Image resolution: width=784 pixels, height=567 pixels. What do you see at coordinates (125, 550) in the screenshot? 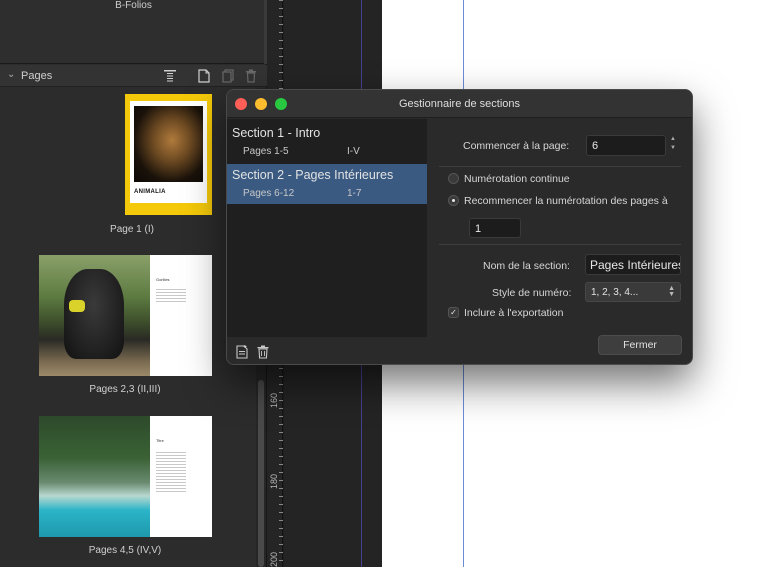
I see `pages-4-5-caption: Pages 4,5 (IV,V)` at bounding box center [125, 550].